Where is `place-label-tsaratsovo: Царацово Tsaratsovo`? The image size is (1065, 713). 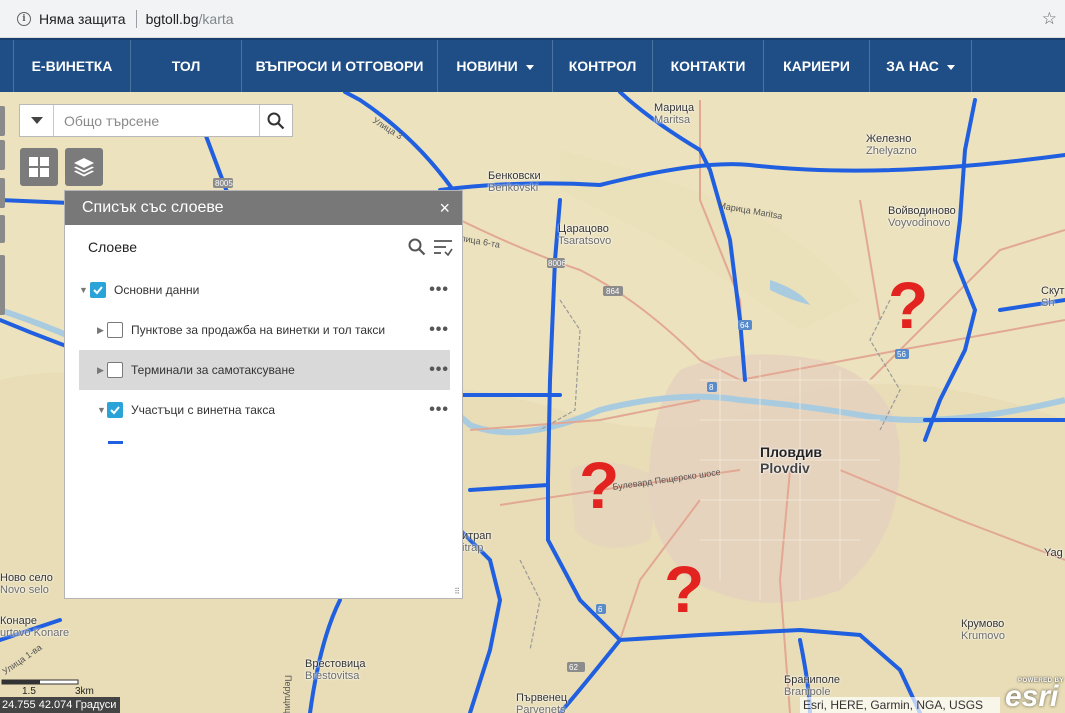 place-label-tsaratsovo: Царацово Tsaratsovo is located at coordinates (585, 235).